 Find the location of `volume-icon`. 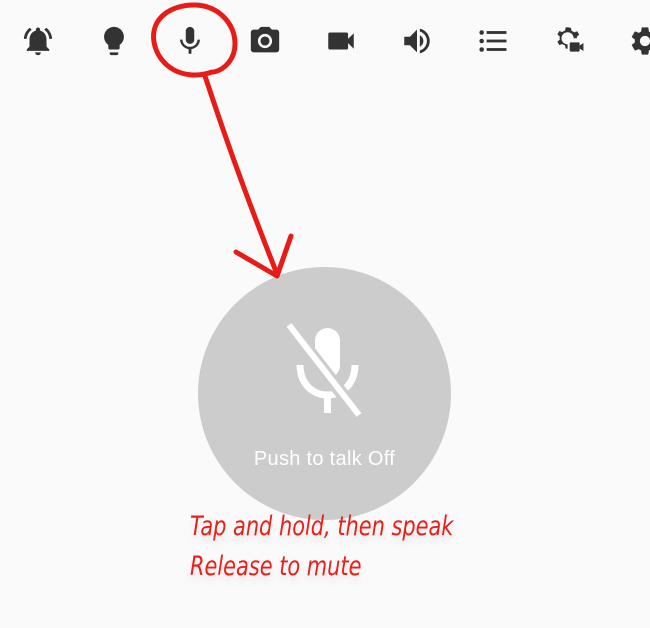

volume-icon is located at coordinates (417, 41).